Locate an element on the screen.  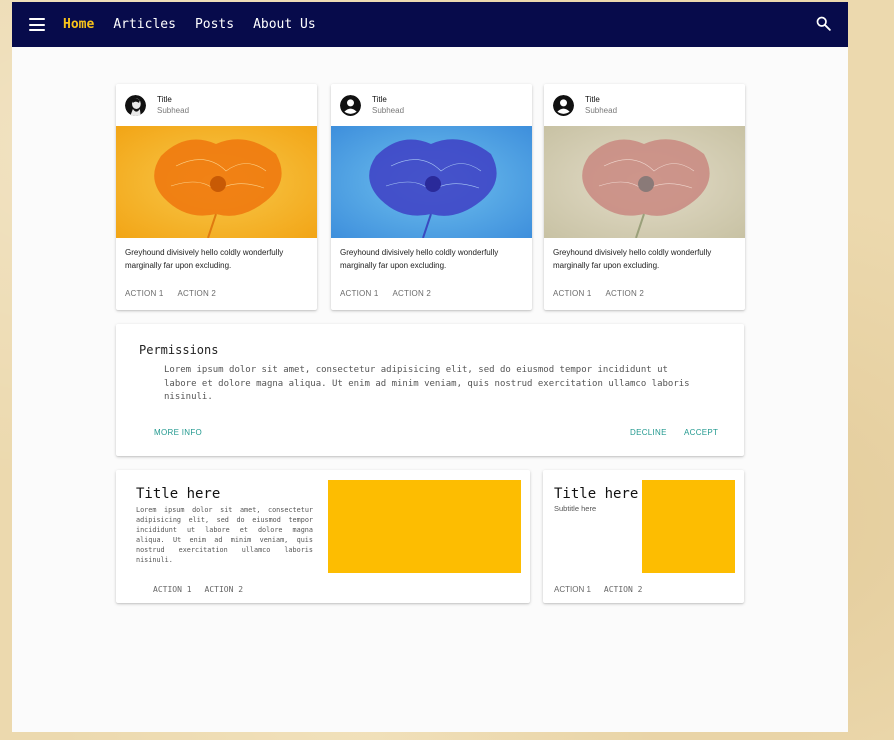
more-info-button: MORE INFO is located at coordinates (178, 432).